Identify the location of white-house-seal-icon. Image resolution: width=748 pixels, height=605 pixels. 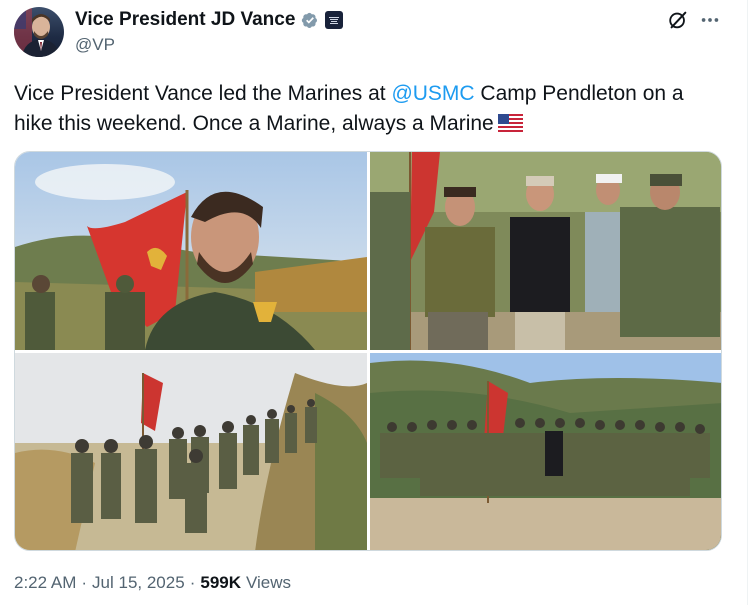
(334, 20).